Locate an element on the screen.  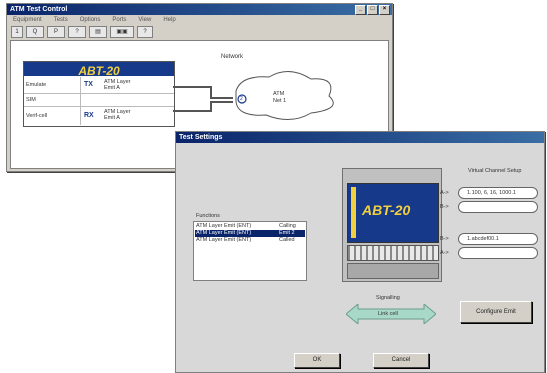
main-window-titlebar: ATM Test Control _ □ × is located at coordinates (199, 9).